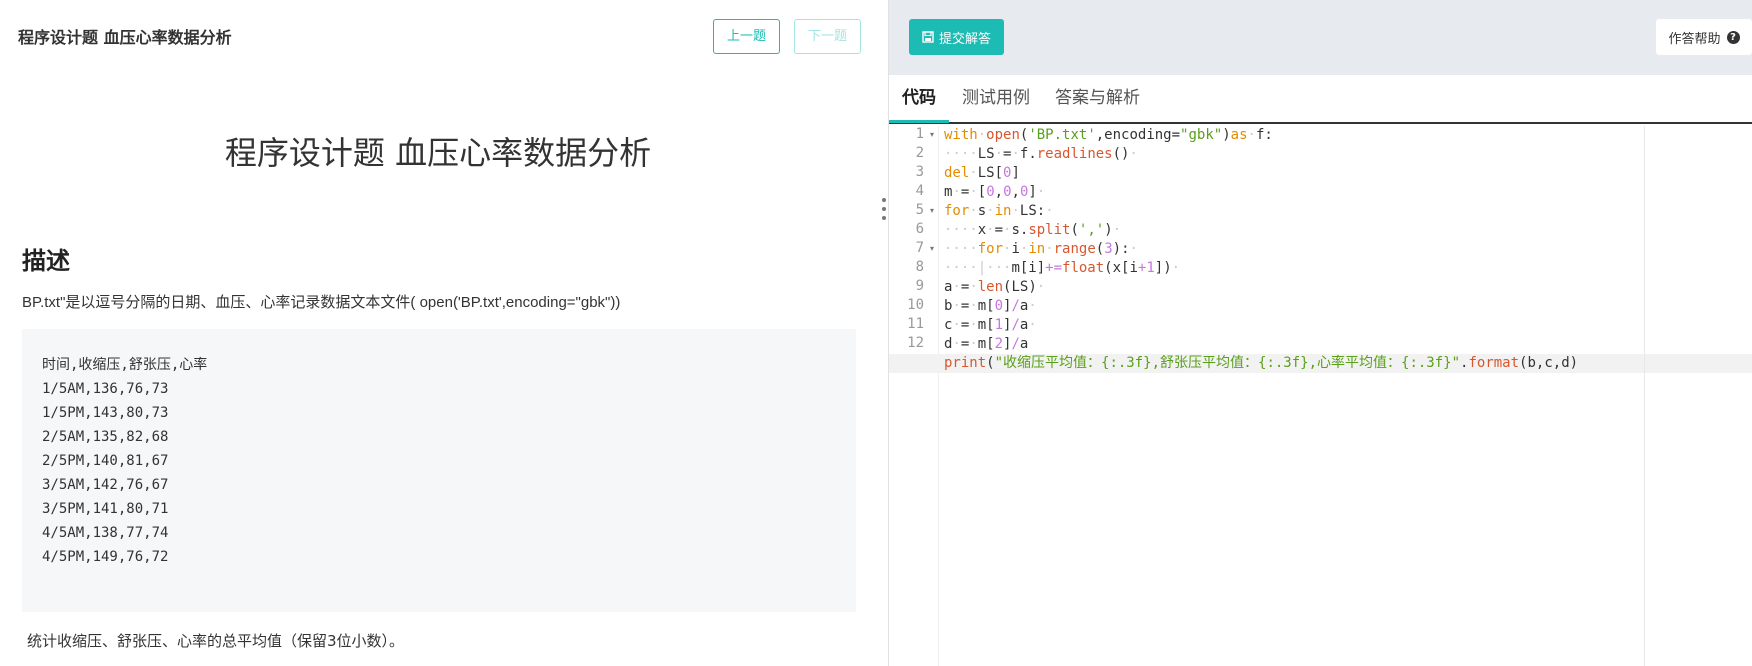 This screenshot has width=1752, height=666. Describe the element at coordinates (1348, 287) in the screenshot. I see `code-line: a·=·len(LS)·` at that location.